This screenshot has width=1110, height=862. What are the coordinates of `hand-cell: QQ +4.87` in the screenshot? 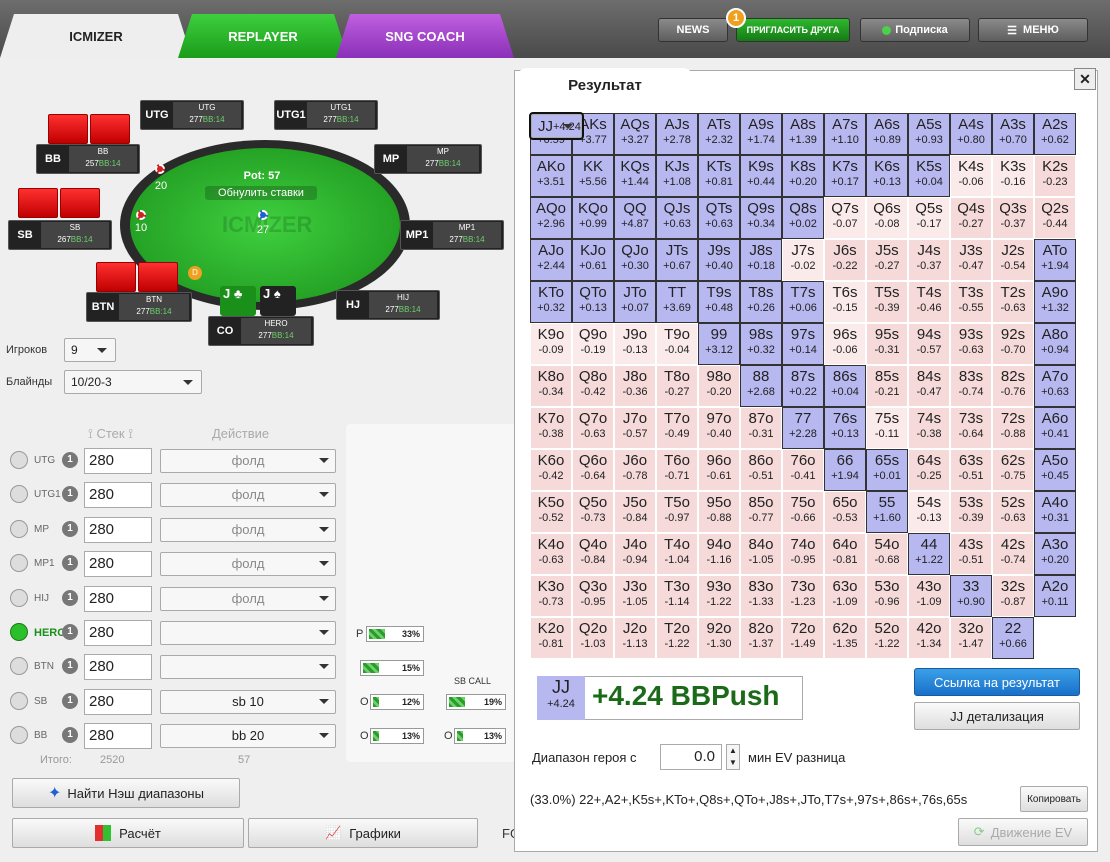 It's located at (635, 218).